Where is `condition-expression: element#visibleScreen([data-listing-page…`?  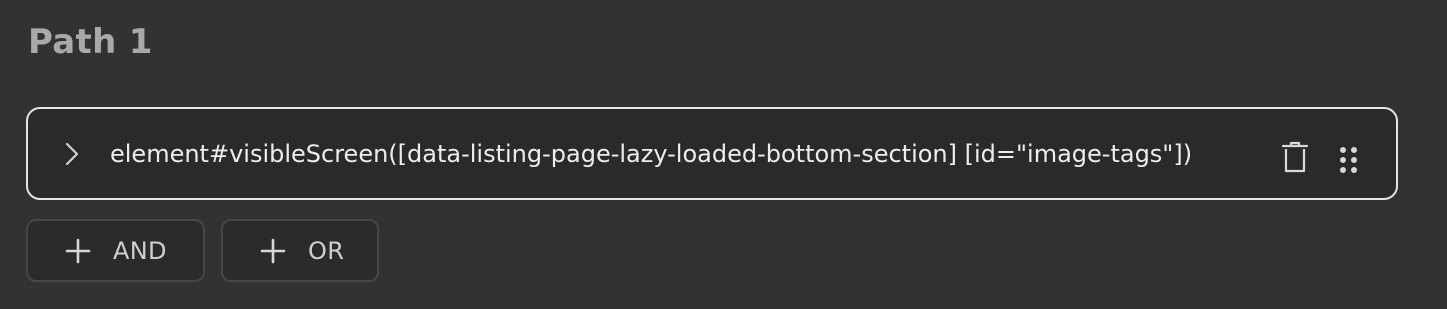
condition-expression: element#visibleScreen([data-listing-page… is located at coordinates (651, 154).